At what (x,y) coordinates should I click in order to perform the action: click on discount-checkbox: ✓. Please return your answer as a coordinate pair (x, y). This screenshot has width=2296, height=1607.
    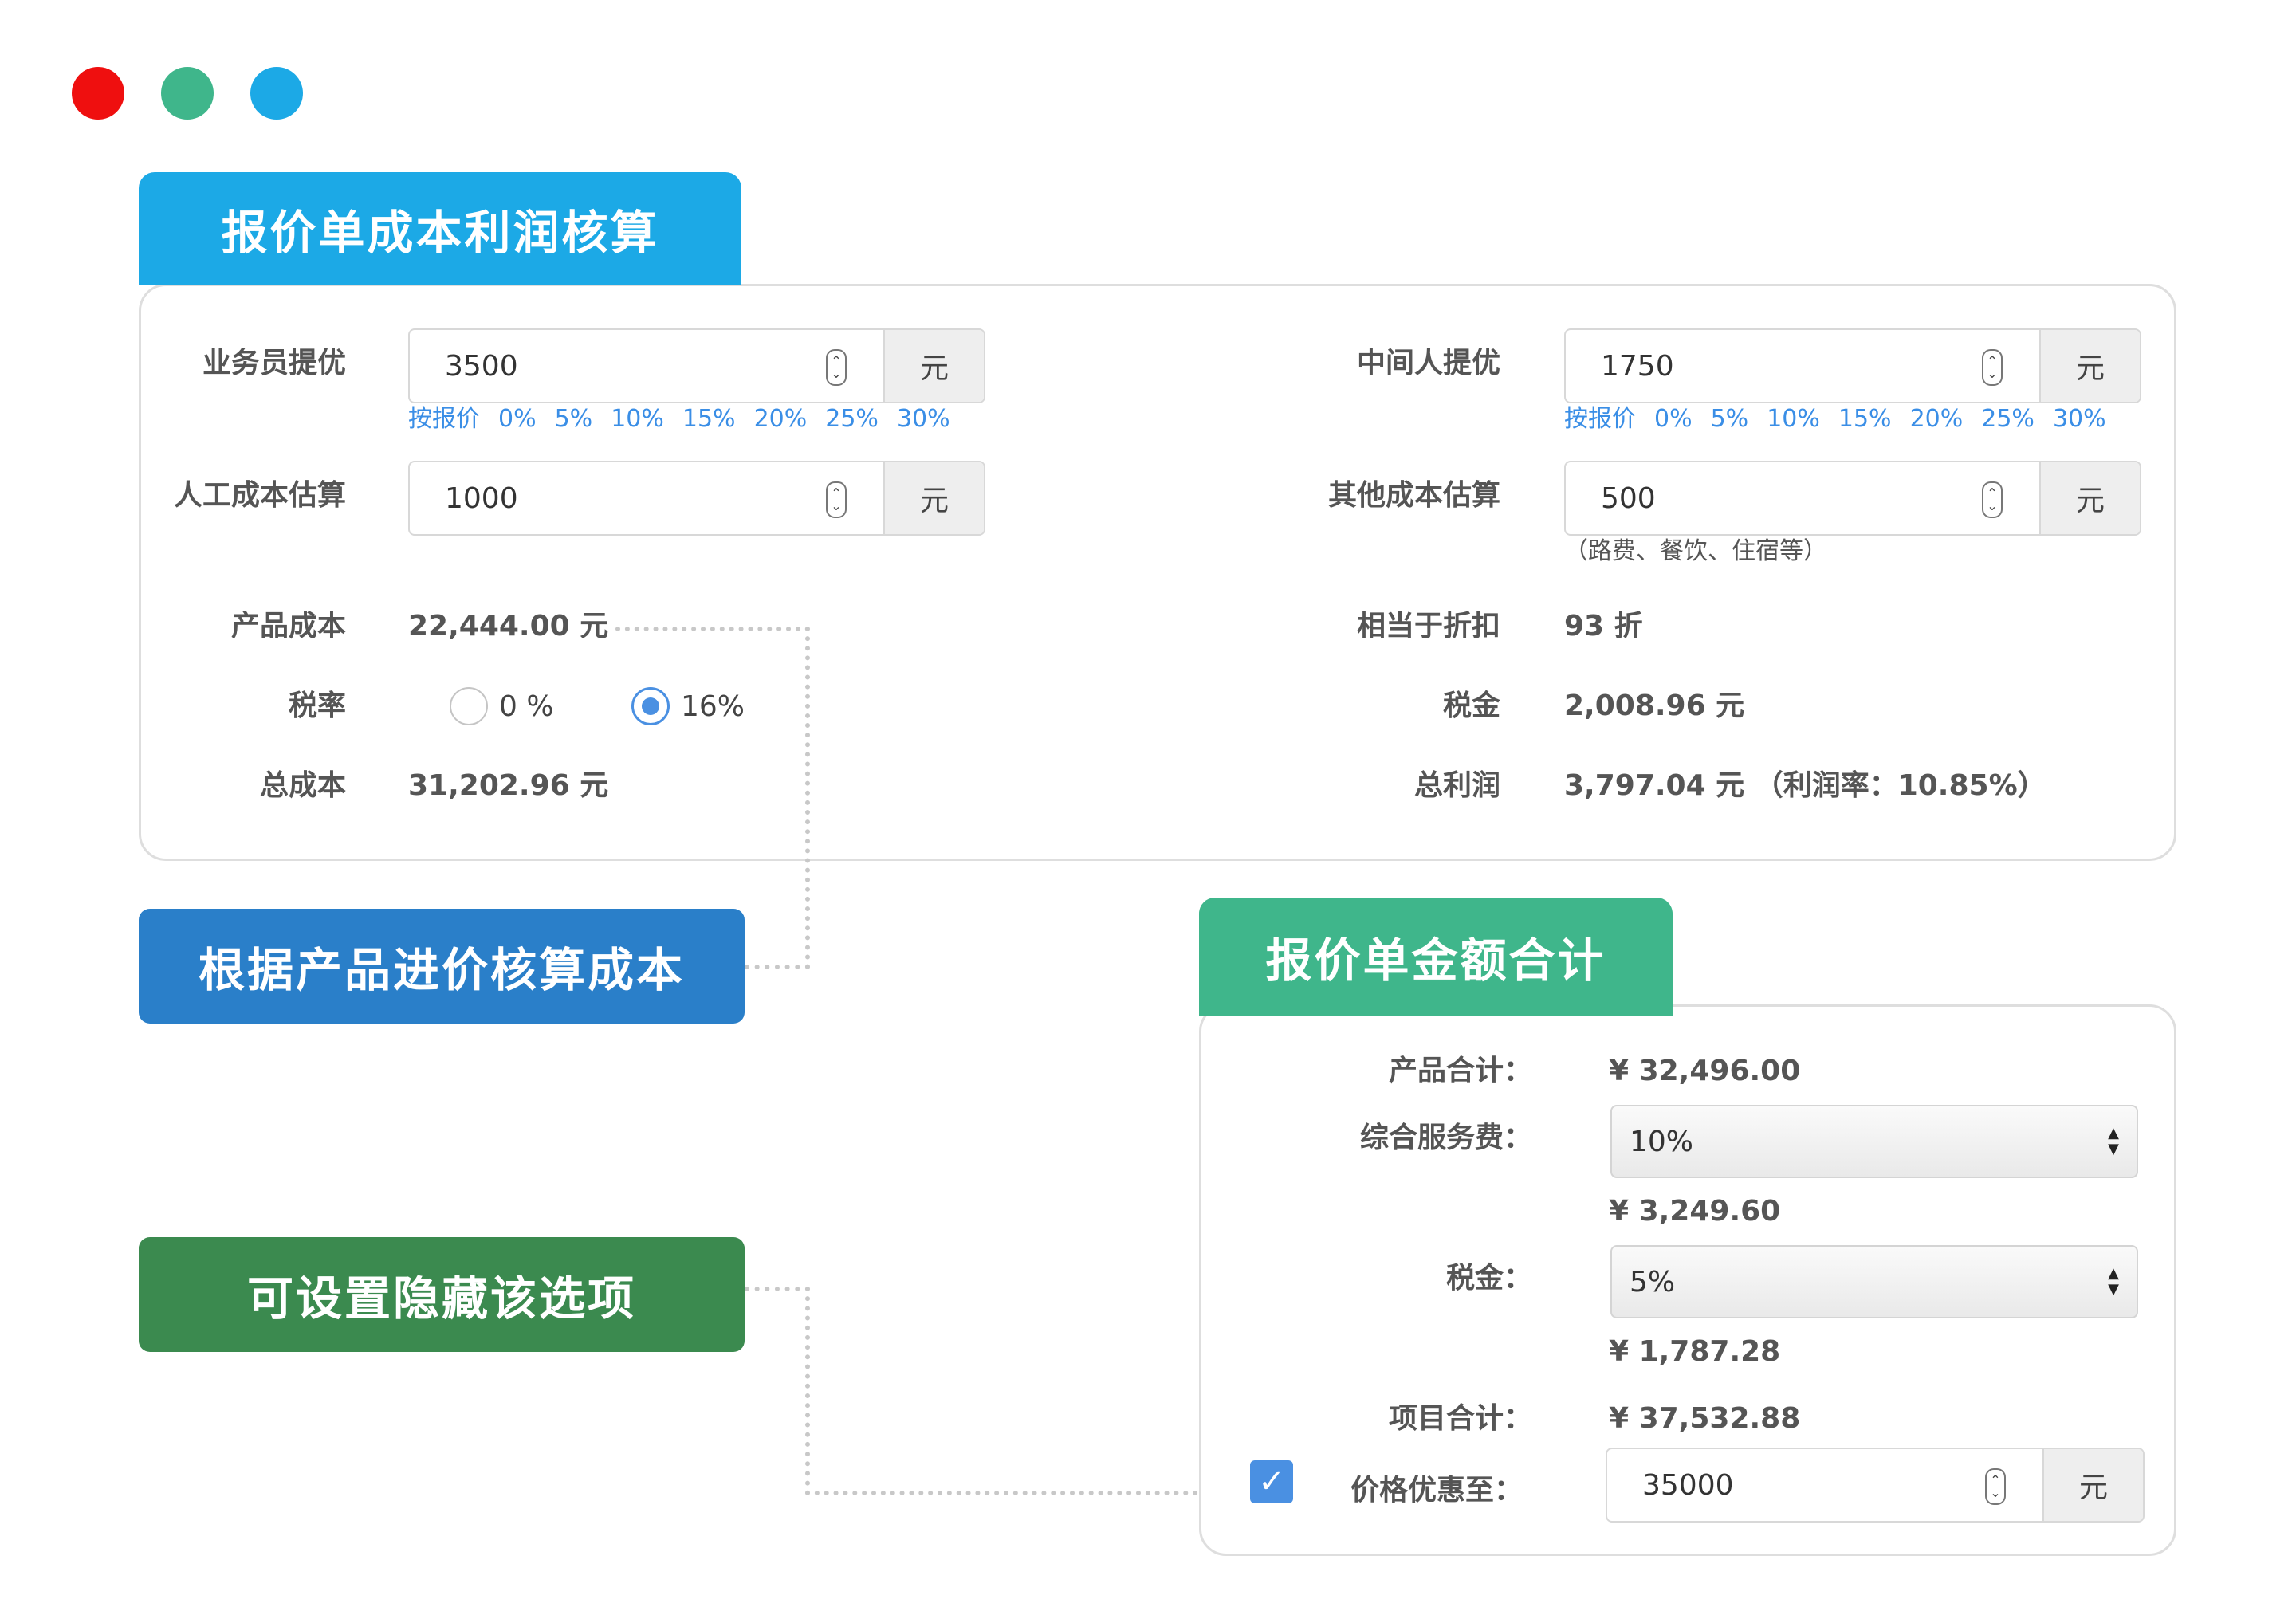
    Looking at the image, I should click on (1271, 1481).